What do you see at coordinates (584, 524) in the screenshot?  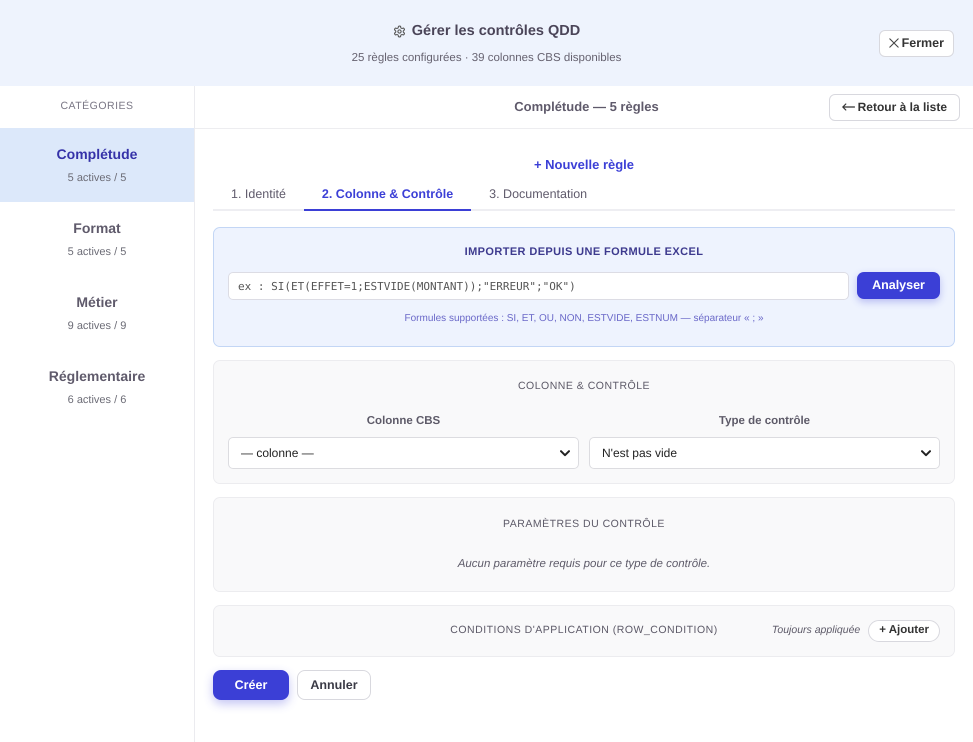 I see `card-title: PARAMÈTRES DU CONTRÔLE` at bounding box center [584, 524].